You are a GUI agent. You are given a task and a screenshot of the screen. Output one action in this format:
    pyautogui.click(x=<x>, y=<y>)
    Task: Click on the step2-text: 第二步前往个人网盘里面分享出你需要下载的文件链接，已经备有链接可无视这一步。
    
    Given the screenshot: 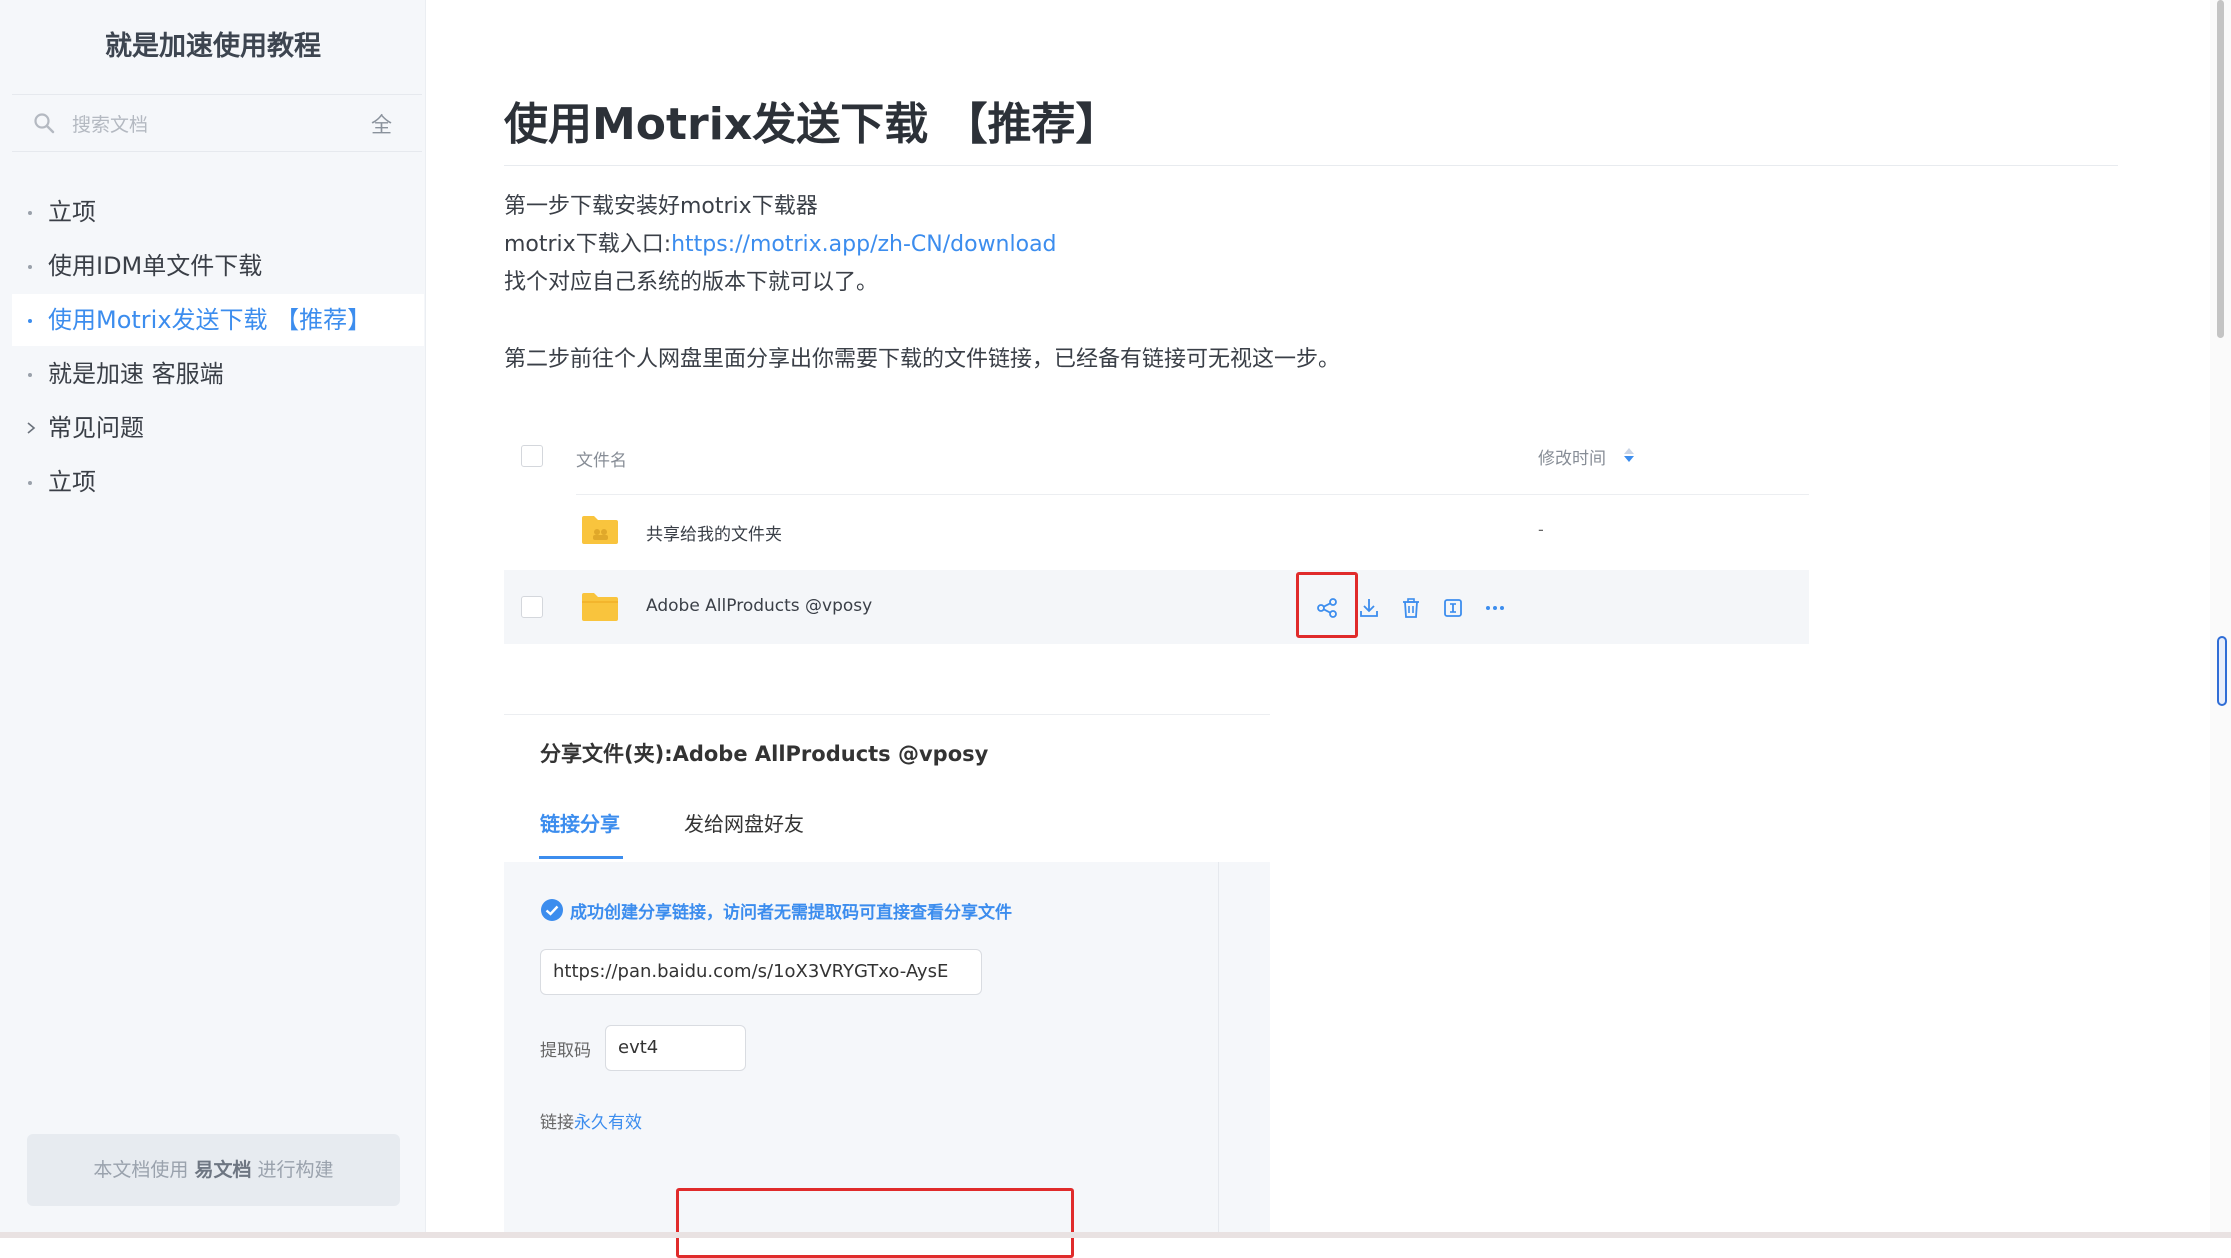 What is the action you would take?
    pyautogui.click(x=922, y=359)
    